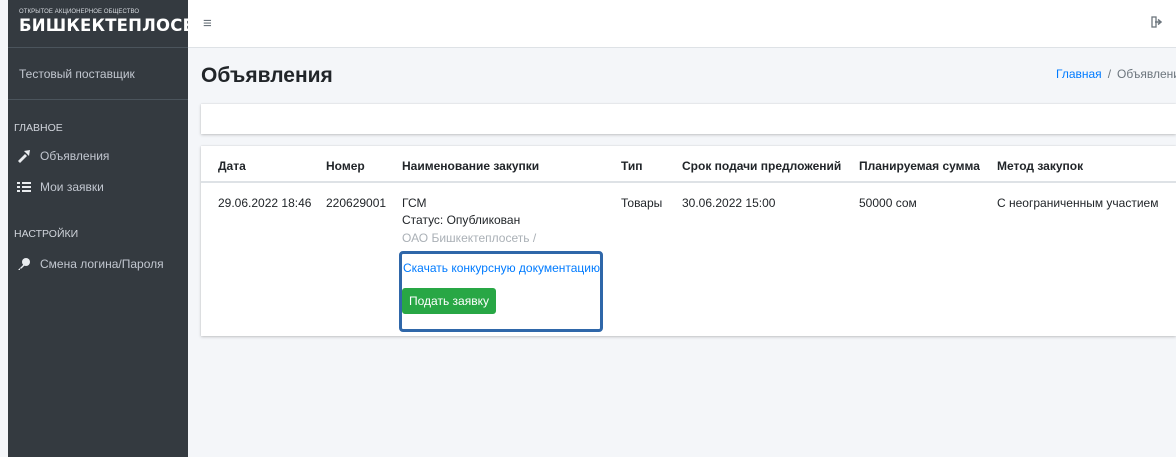  I want to click on sidebar-item-change-password: Смена логина/Пароля, so click(90, 264).